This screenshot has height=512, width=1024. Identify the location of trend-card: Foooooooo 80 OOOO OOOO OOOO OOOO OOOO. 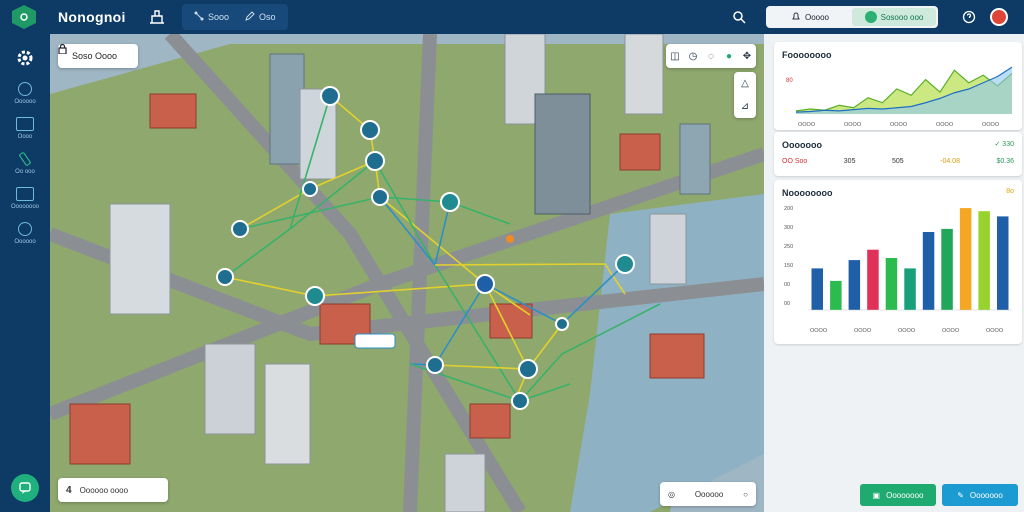
(898, 86).